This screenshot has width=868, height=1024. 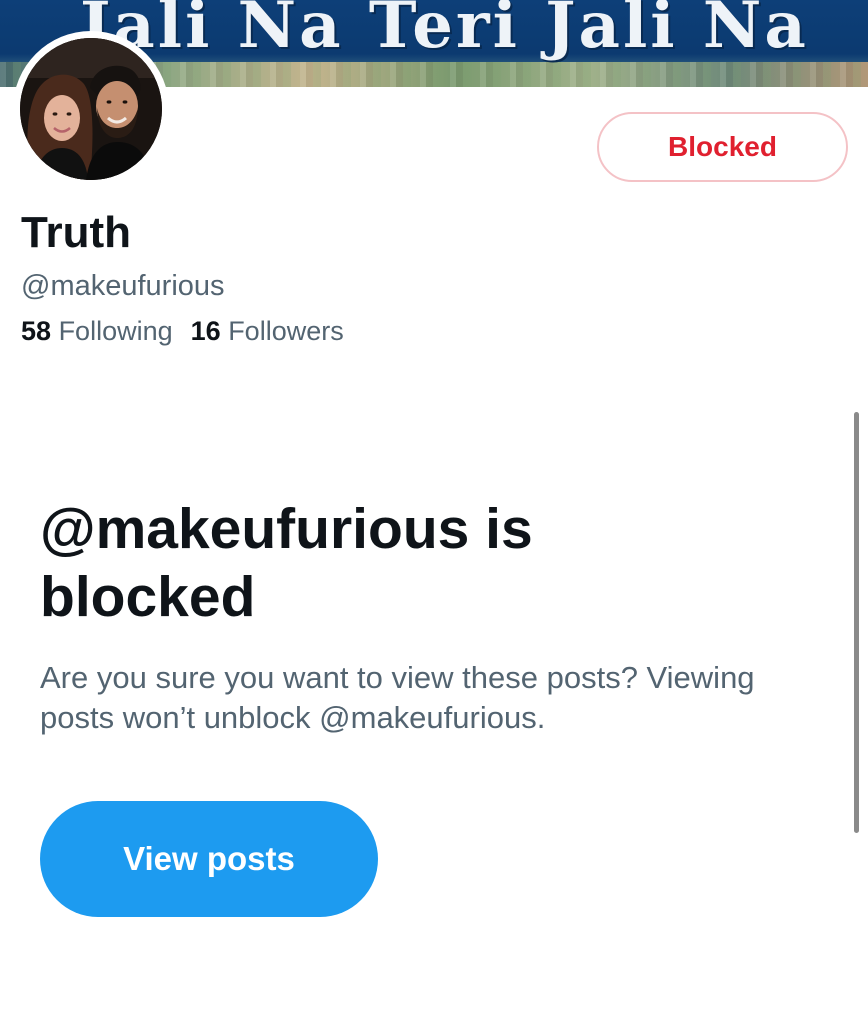 I want to click on following-count: 58, so click(x=36, y=331).